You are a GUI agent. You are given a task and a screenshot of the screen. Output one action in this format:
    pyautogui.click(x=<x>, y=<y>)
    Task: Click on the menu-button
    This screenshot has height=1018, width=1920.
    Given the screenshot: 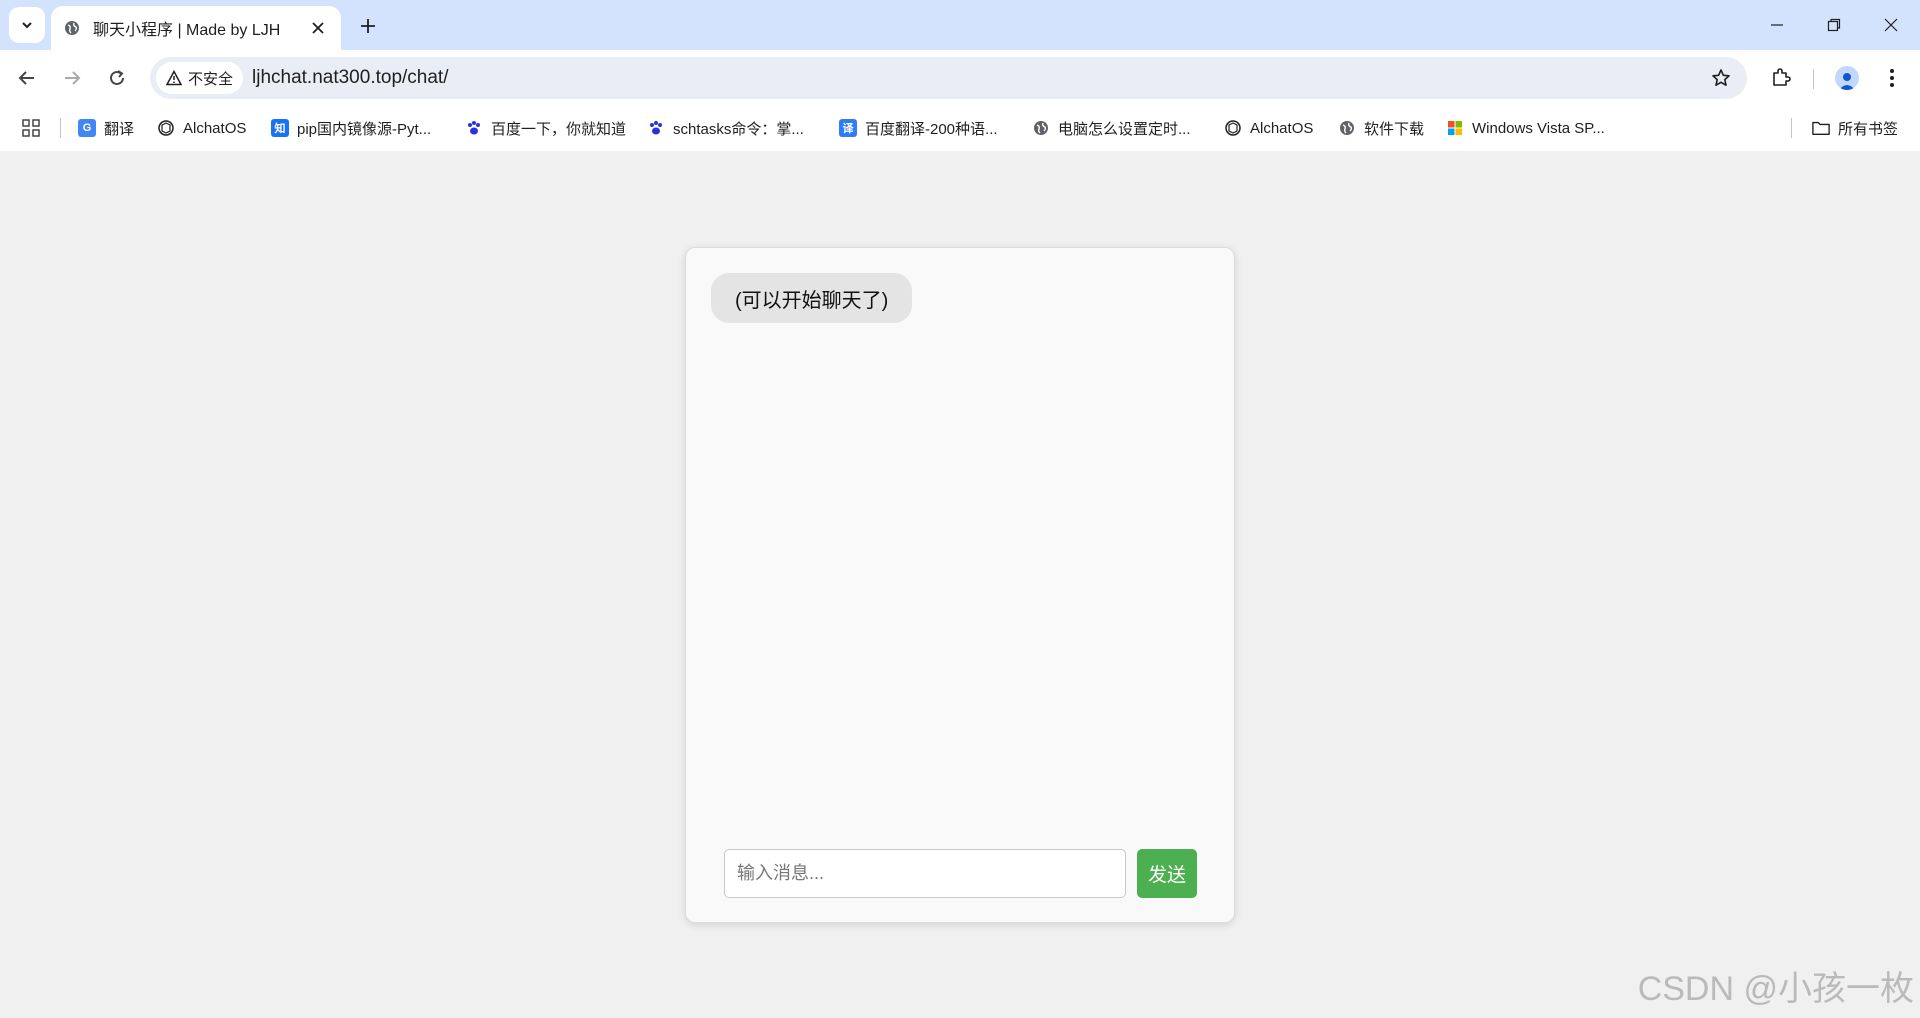 What is the action you would take?
    pyautogui.click(x=1892, y=78)
    